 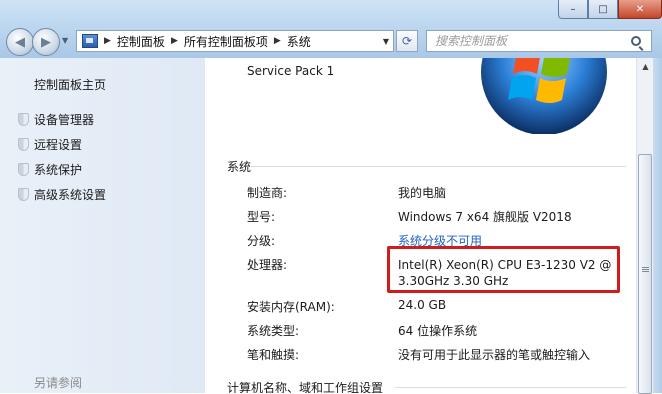 What do you see at coordinates (645, 66) in the screenshot?
I see `scroll-up-arrow-icon: ▲` at bounding box center [645, 66].